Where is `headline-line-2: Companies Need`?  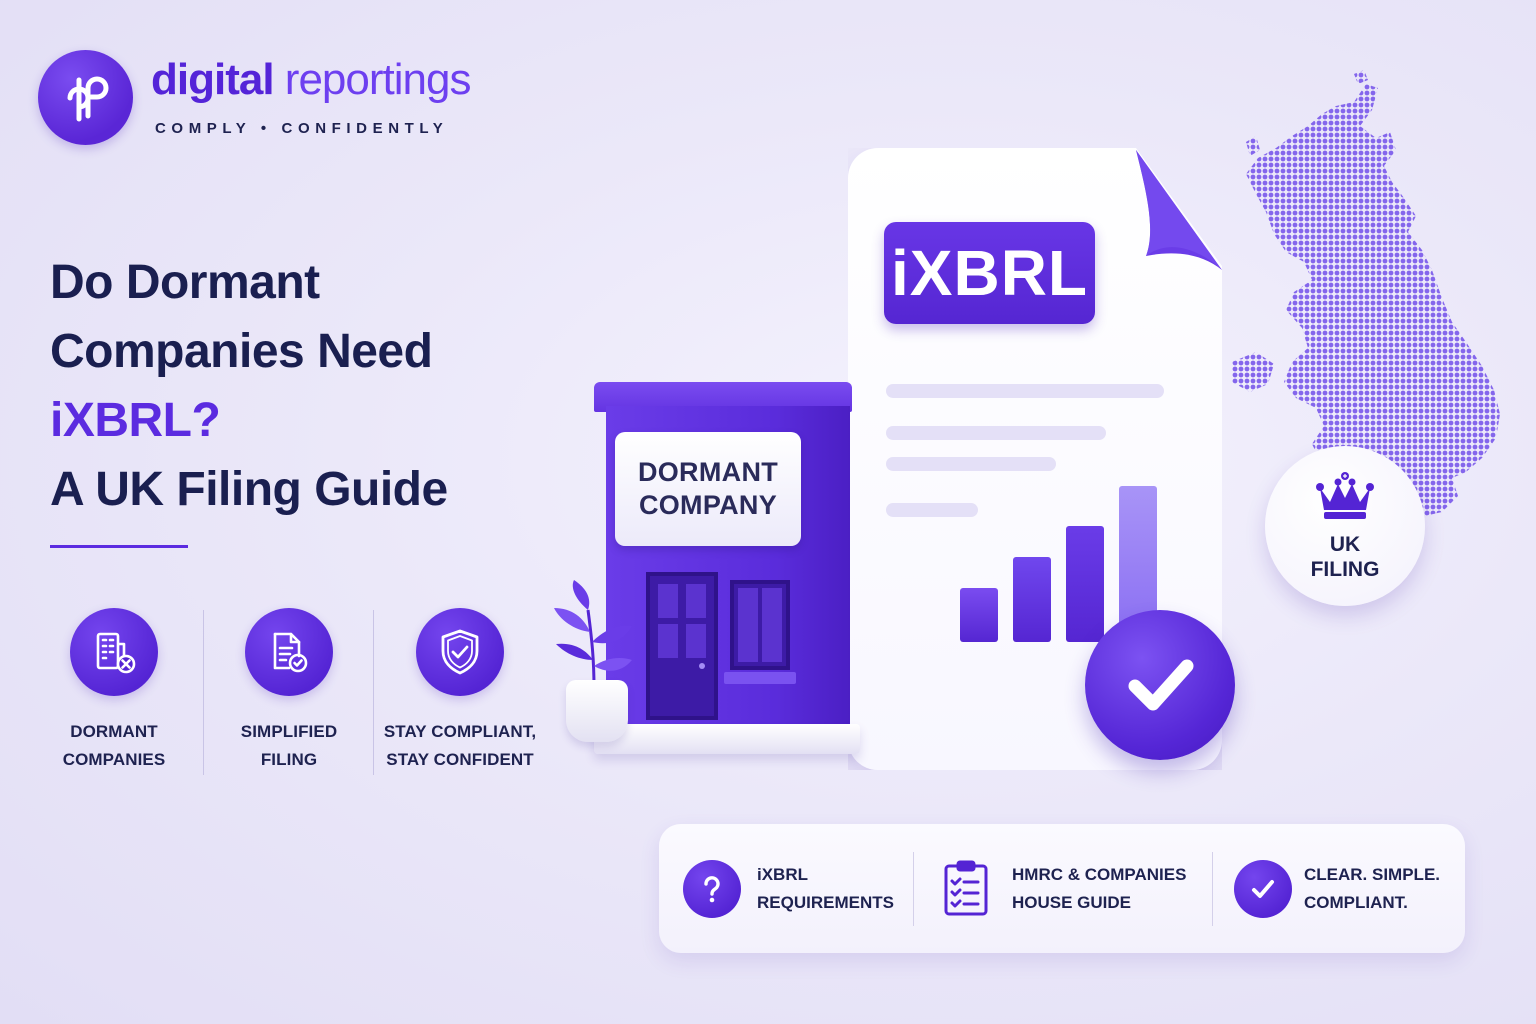 headline-line-2: Companies Need is located at coordinates (241, 351).